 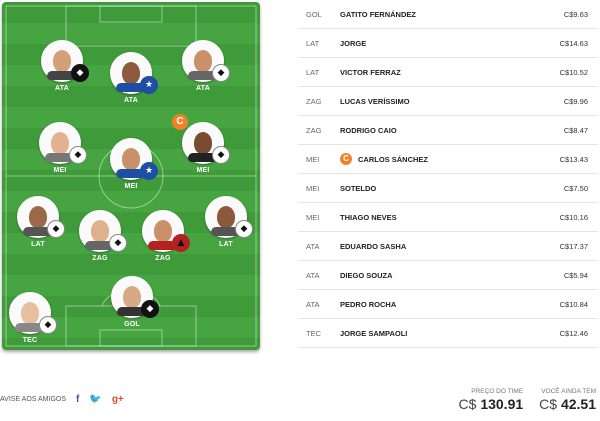 I want to click on row-name-text: DIEGO SOUZA, so click(x=366, y=275).